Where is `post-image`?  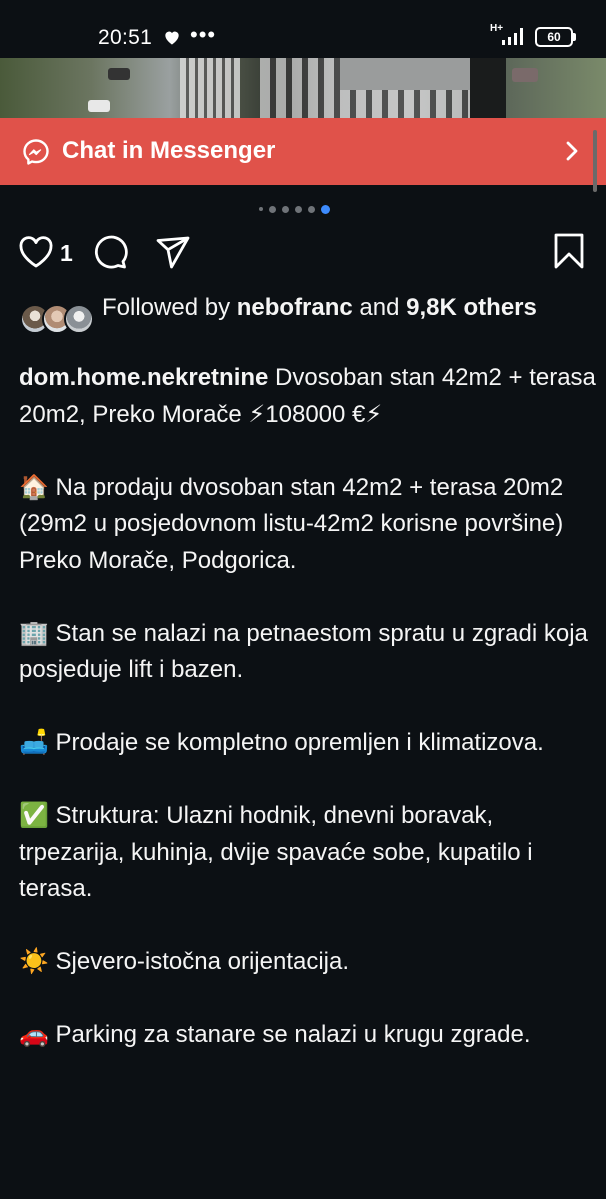 post-image is located at coordinates (303, 88).